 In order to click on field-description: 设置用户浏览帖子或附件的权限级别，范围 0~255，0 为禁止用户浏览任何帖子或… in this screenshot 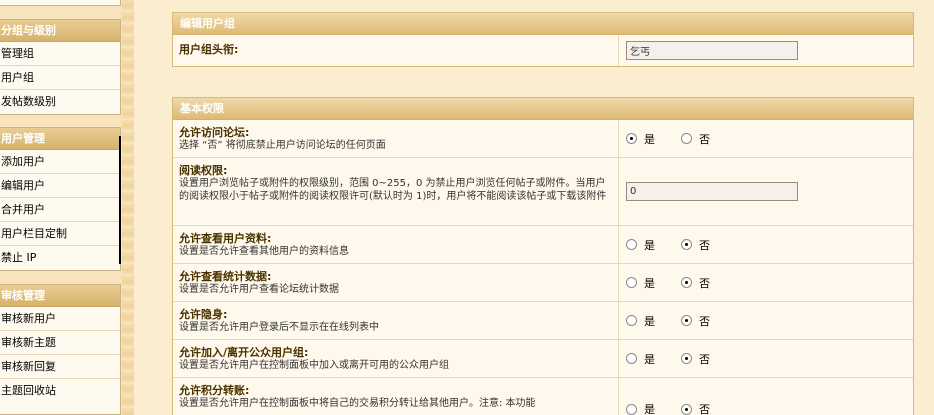, I will do `click(393, 190)`.